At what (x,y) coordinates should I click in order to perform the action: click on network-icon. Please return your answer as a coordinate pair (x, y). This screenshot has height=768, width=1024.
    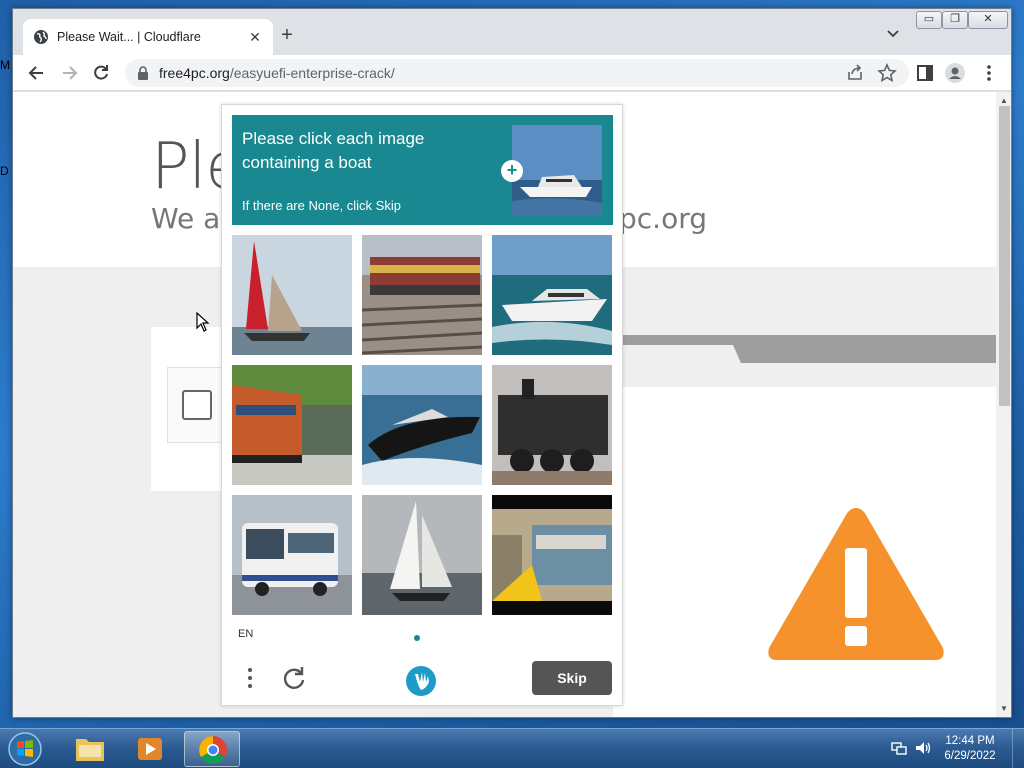
    Looking at the image, I should click on (899, 748).